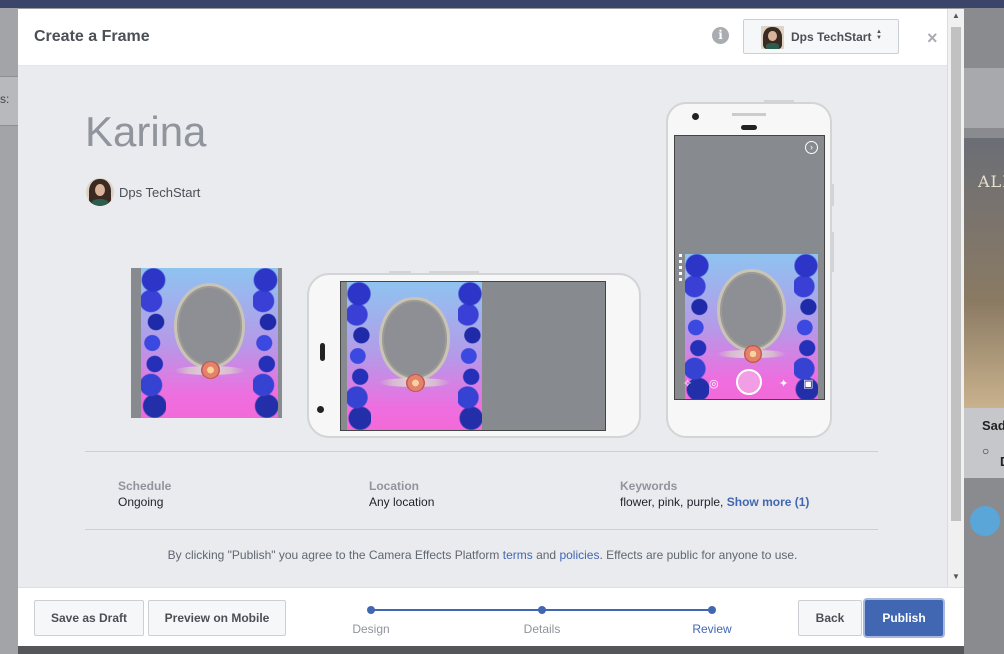  I want to click on step-label-design: Design, so click(371, 629).